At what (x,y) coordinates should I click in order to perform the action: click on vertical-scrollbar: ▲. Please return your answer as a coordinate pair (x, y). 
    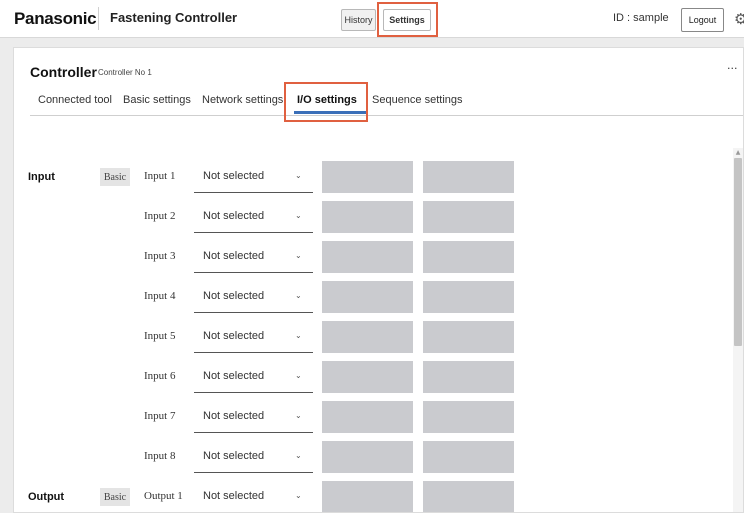
    Looking at the image, I should click on (738, 330).